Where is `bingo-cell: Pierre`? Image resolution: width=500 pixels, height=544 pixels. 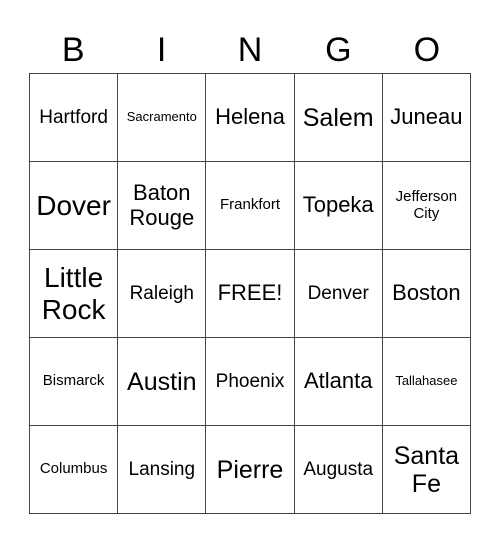 bingo-cell: Pierre is located at coordinates (250, 470).